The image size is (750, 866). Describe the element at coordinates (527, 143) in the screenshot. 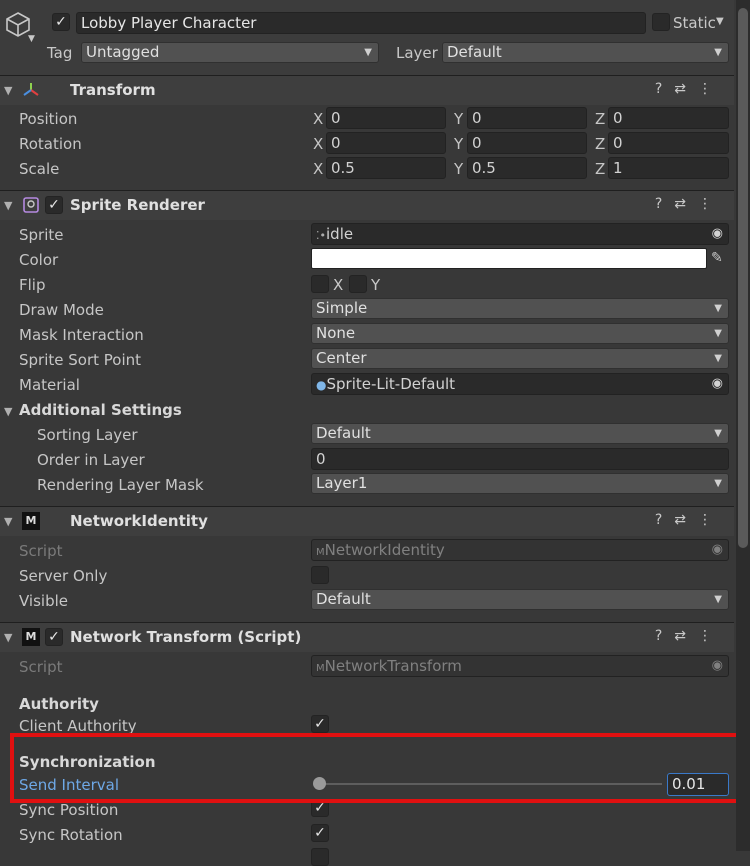

I see `rotation-y-field: 0` at that location.